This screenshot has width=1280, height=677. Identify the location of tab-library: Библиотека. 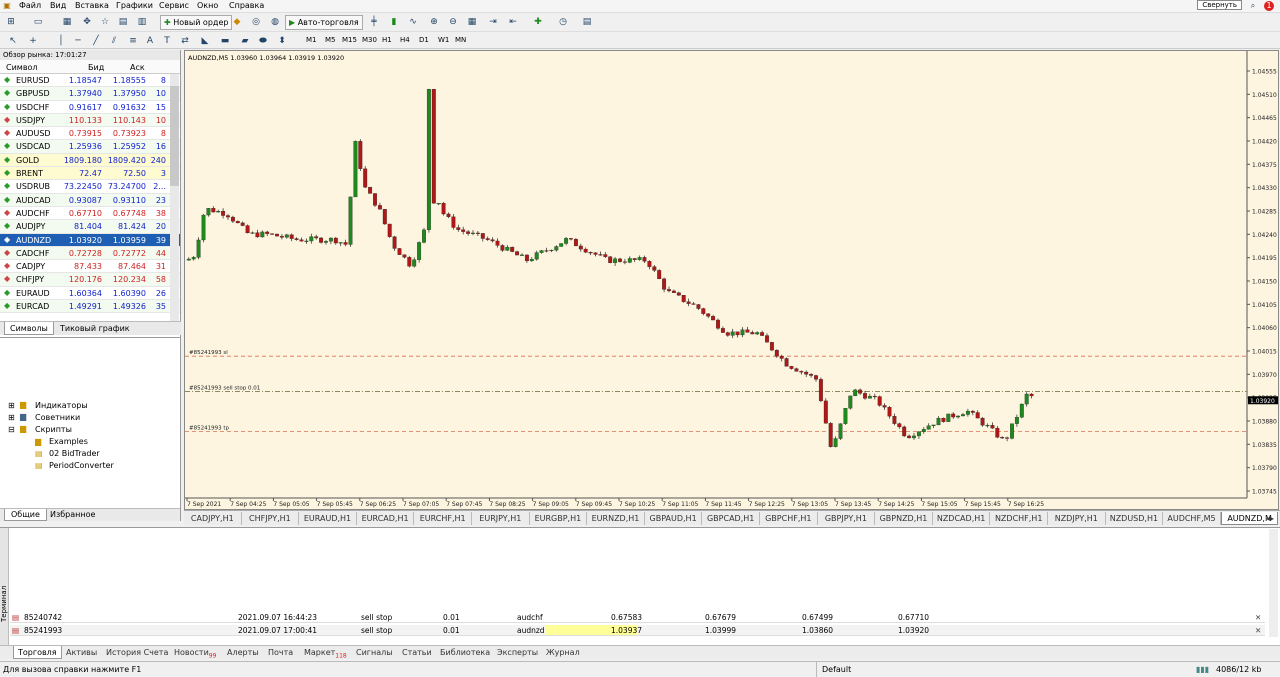
(465, 652).